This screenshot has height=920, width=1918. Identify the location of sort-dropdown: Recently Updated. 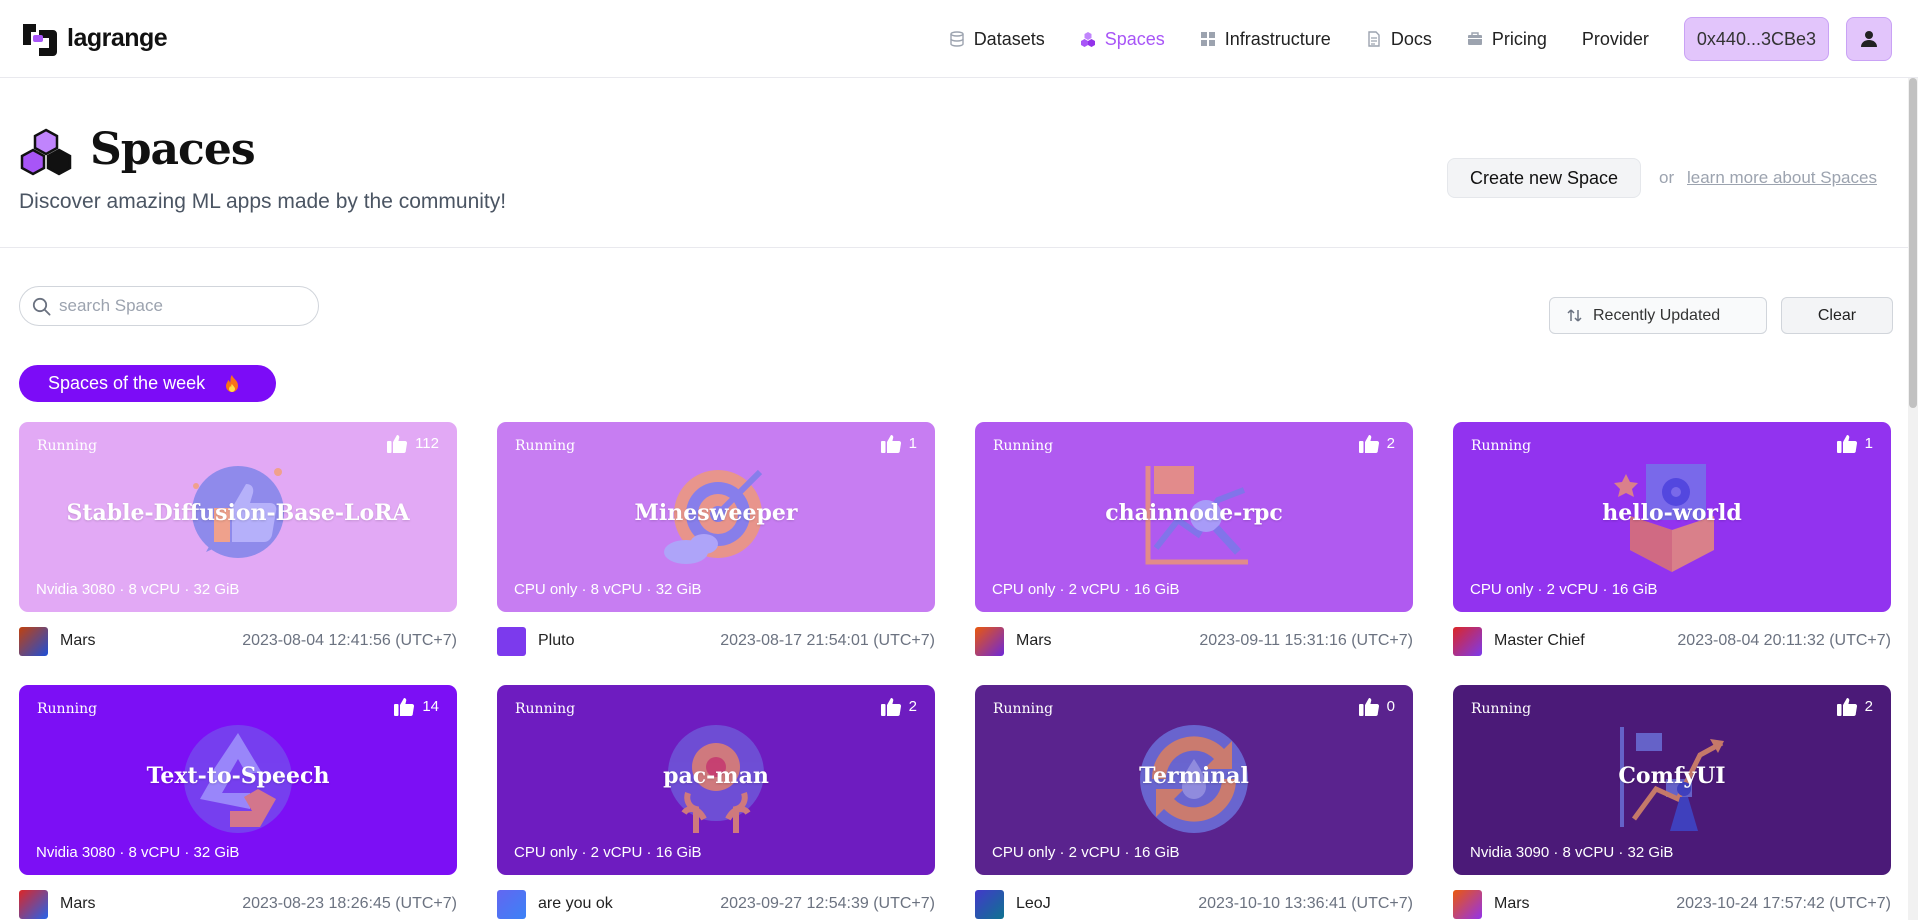
(1658, 315).